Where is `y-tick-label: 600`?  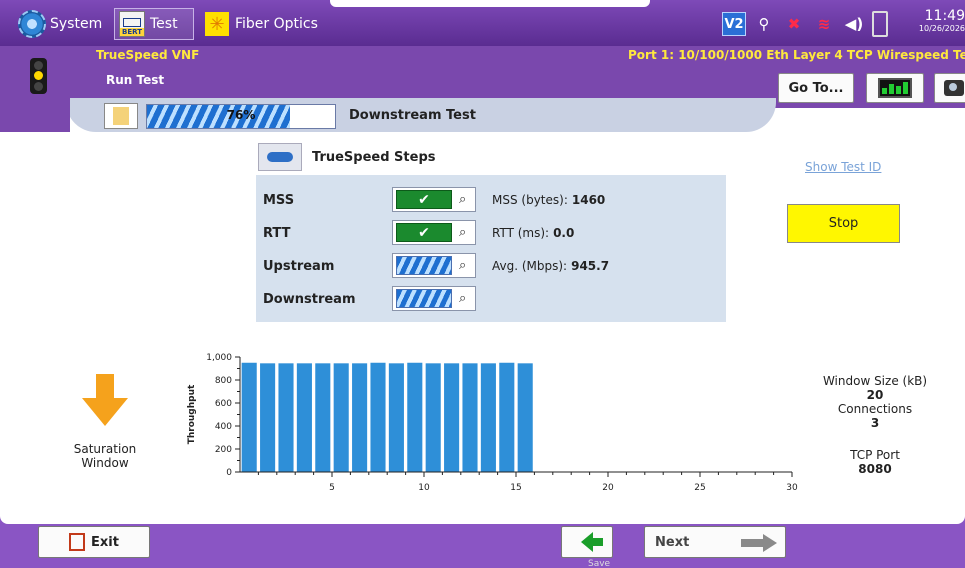
y-tick-label: 600 is located at coordinates (223, 404).